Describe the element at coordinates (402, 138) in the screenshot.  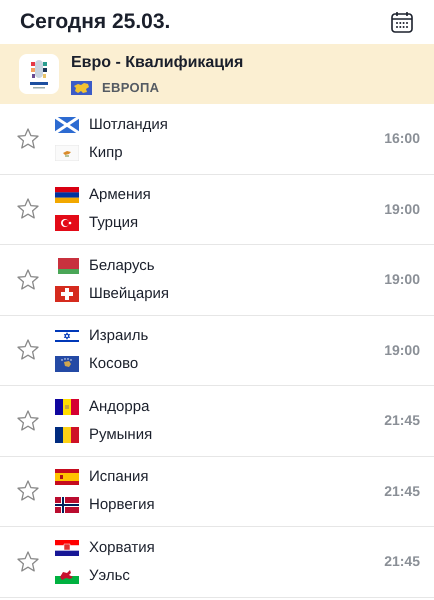
I see `match-time: 16:00` at that location.